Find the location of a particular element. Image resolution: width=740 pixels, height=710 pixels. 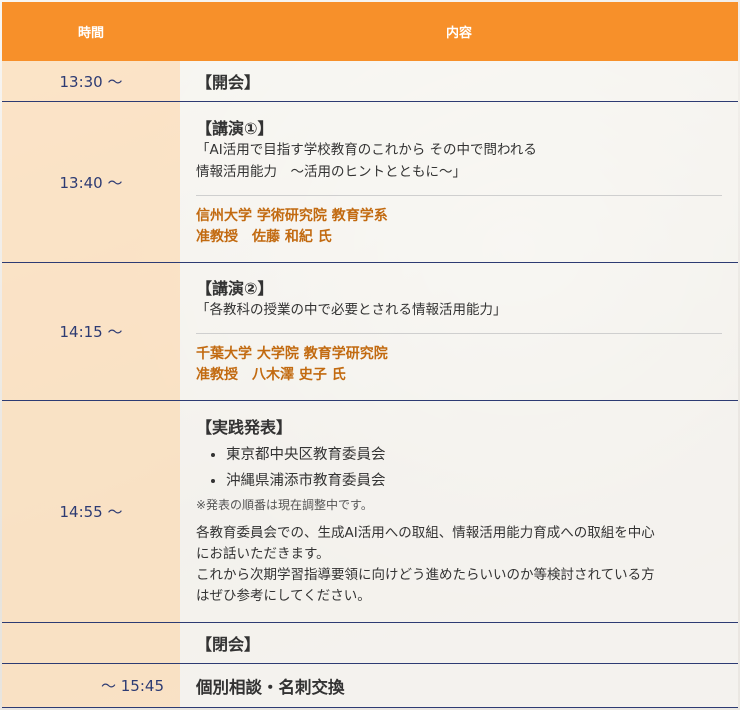

list-item: 東京都中央区教育委員会 is located at coordinates (474, 455).